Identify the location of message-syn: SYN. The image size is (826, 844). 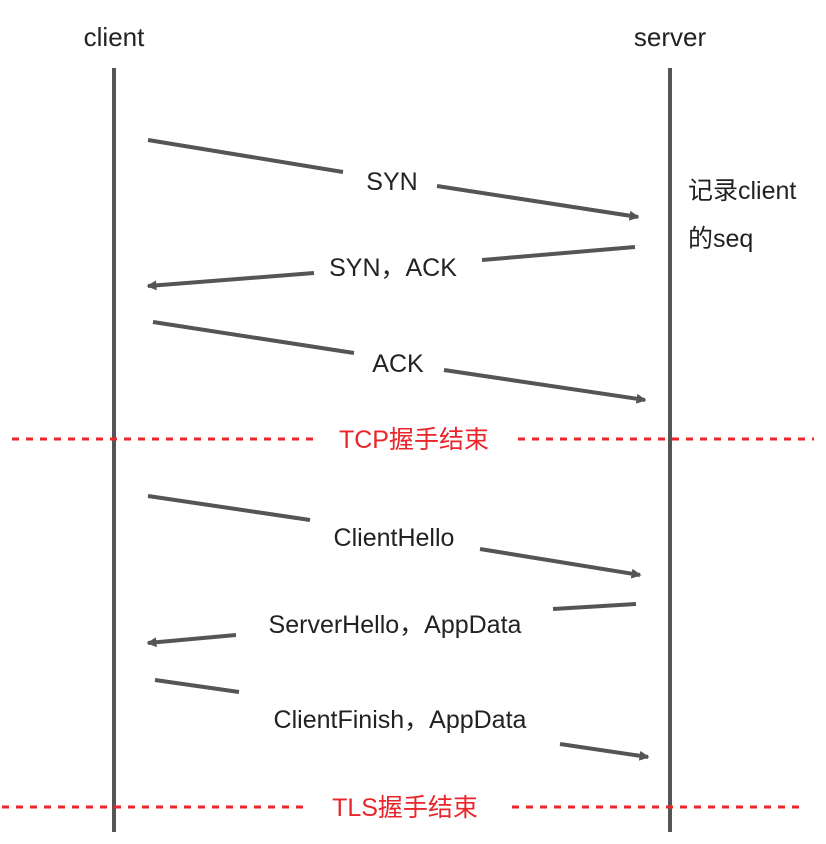
(393, 179).